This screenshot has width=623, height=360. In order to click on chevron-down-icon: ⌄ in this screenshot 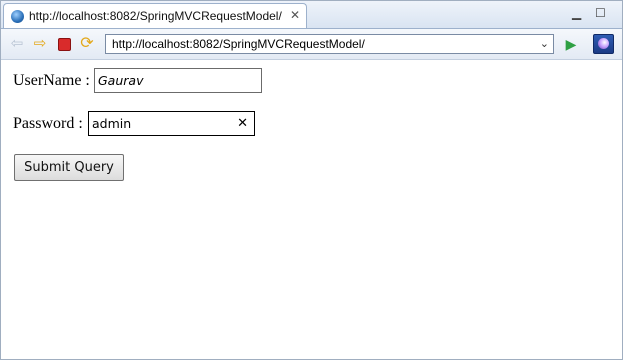, I will do `click(544, 43)`.